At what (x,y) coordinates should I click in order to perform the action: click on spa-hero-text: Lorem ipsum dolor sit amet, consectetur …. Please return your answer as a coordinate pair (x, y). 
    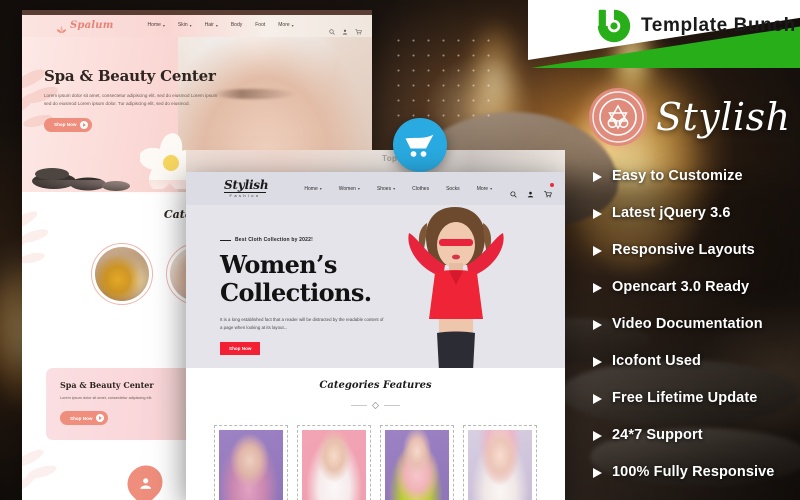
    Looking at the image, I should click on (131, 100).